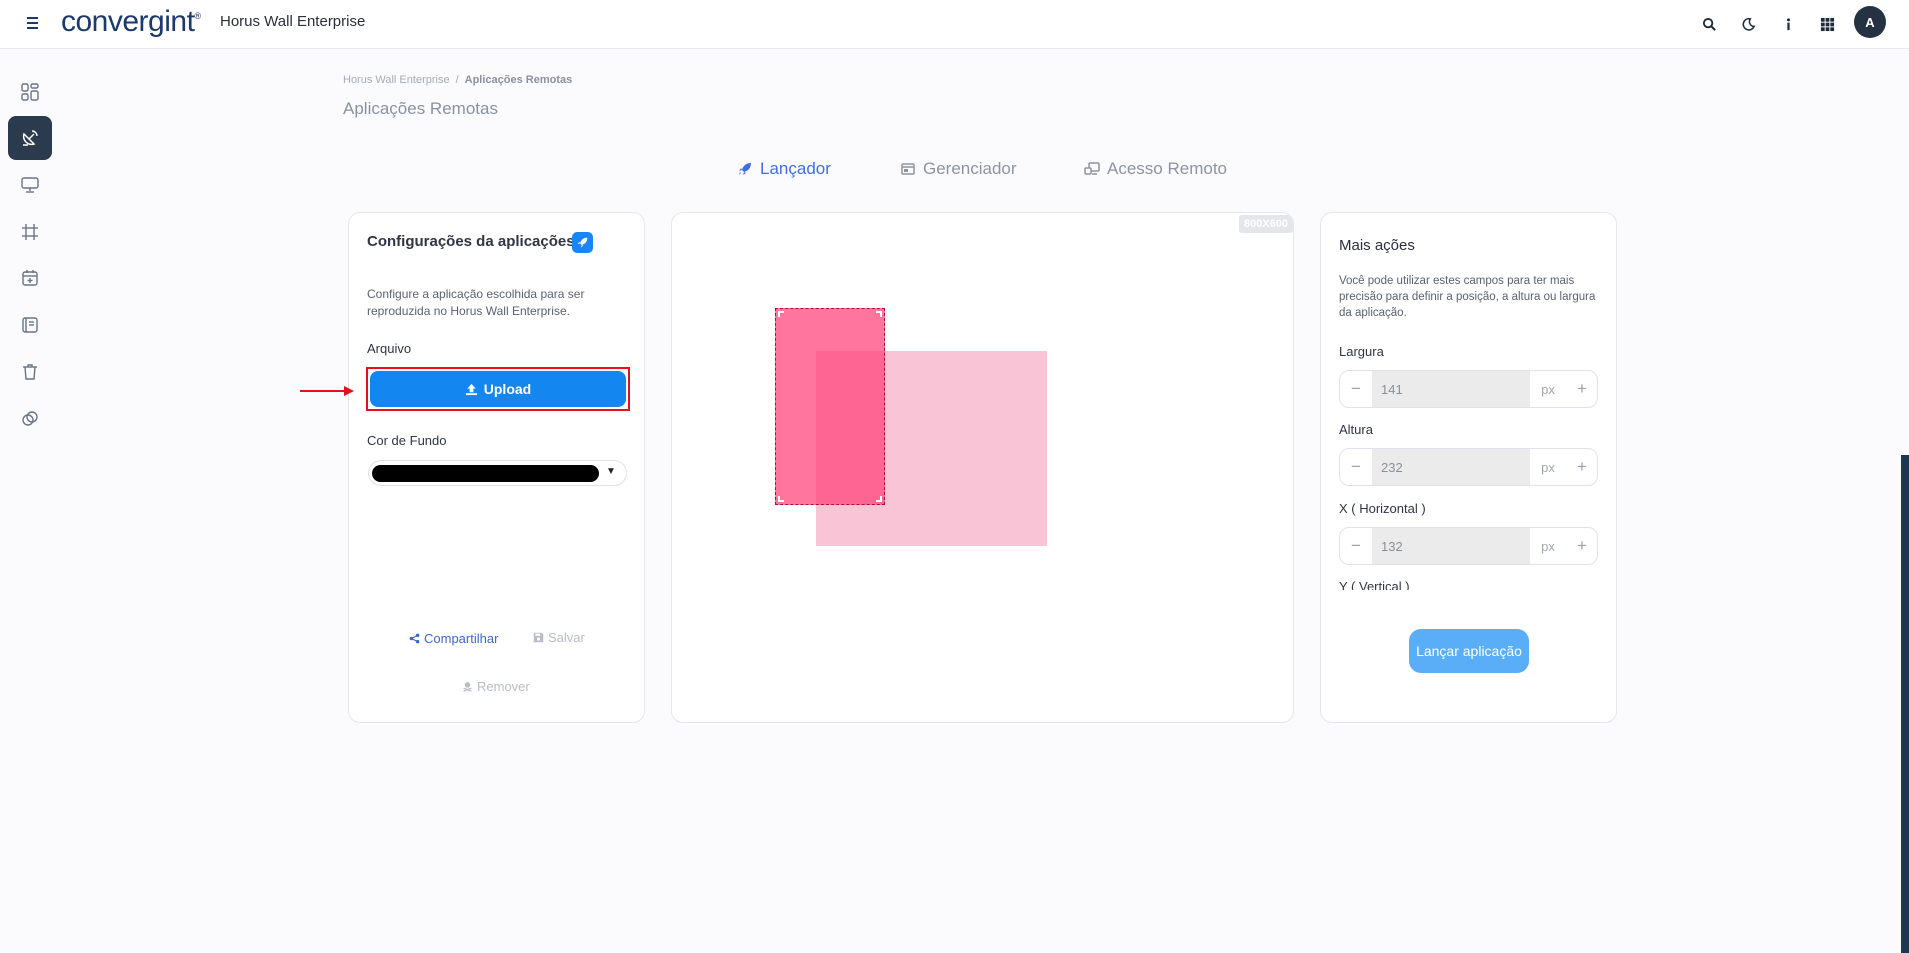  What do you see at coordinates (1382, 508) in the screenshot?
I see `x-label: X ( Horizontal )` at bounding box center [1382, 508].